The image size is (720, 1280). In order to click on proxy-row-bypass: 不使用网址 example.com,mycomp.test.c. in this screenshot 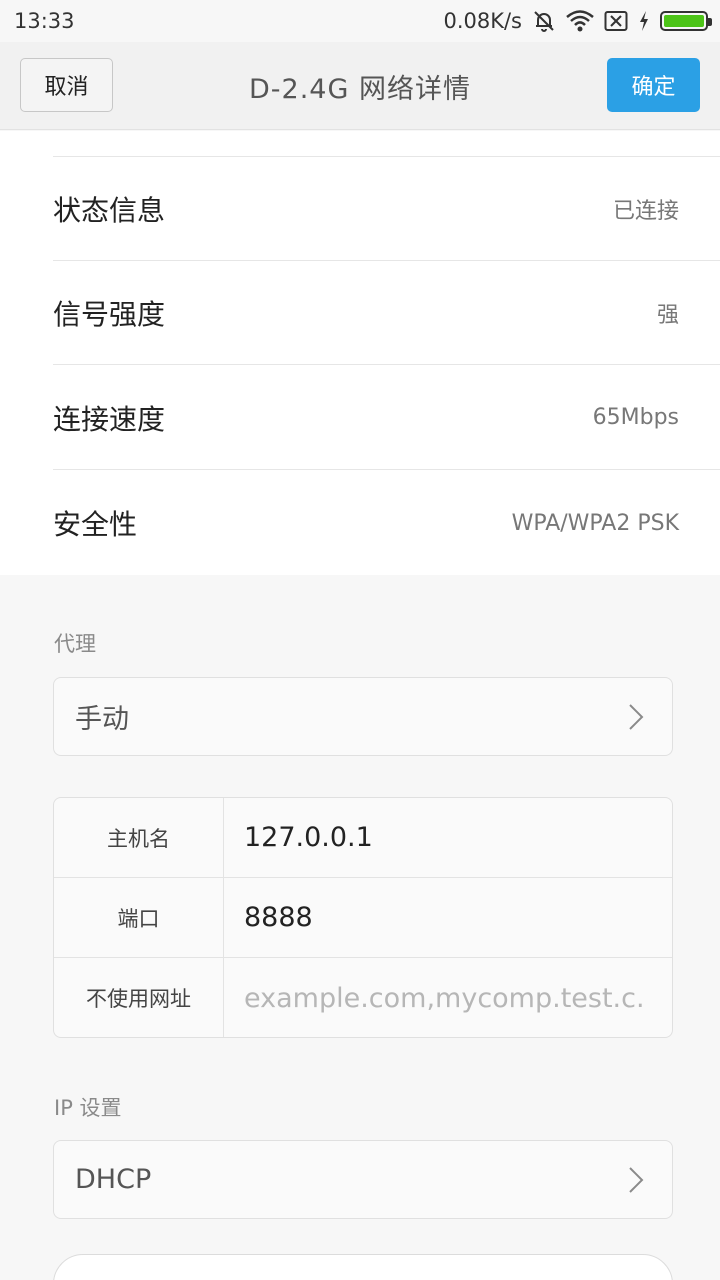, I will do `click(363, 997)`.